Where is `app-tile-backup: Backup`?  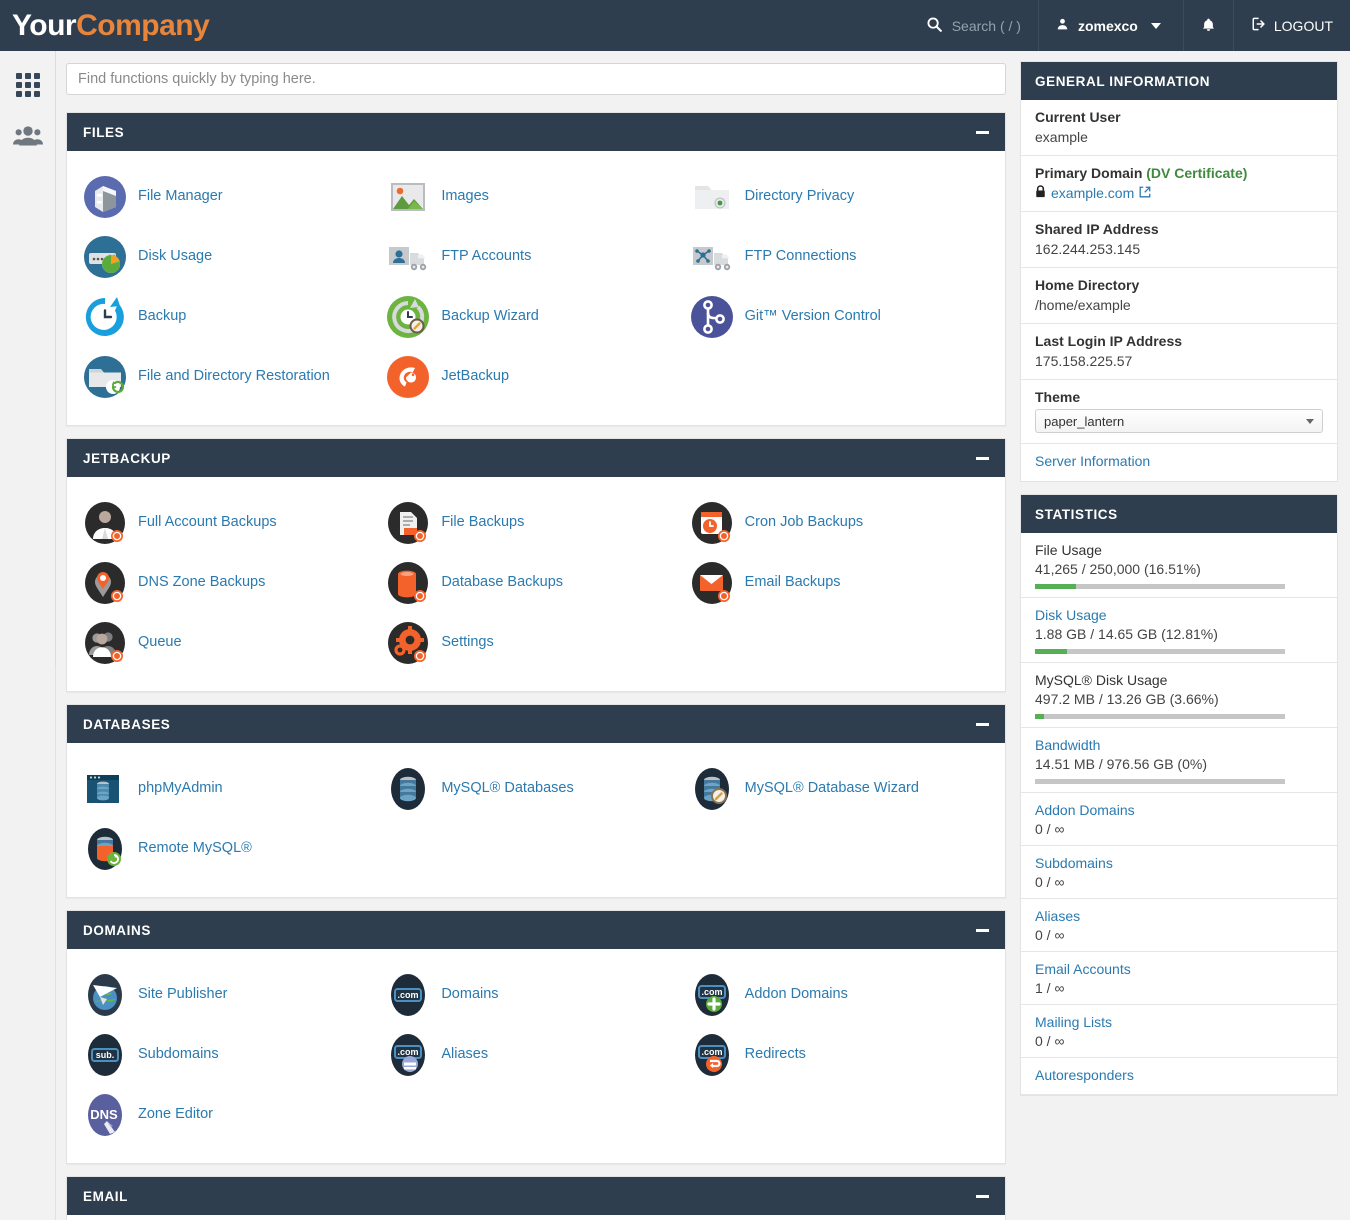
app-tile-backup: Backup is located at coordinates (232, 317).